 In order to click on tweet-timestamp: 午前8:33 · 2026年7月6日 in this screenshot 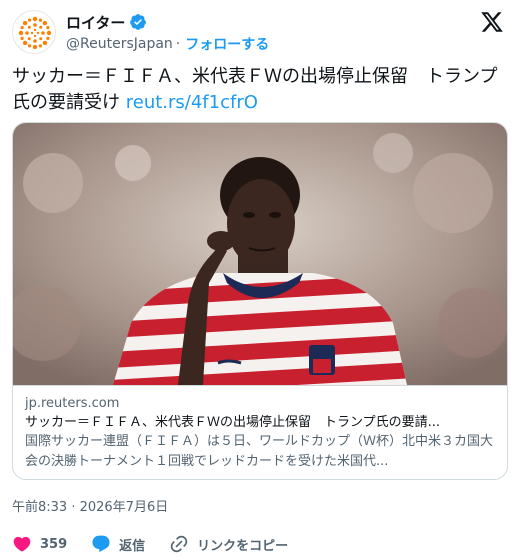, I will do `click(90, 505)`.